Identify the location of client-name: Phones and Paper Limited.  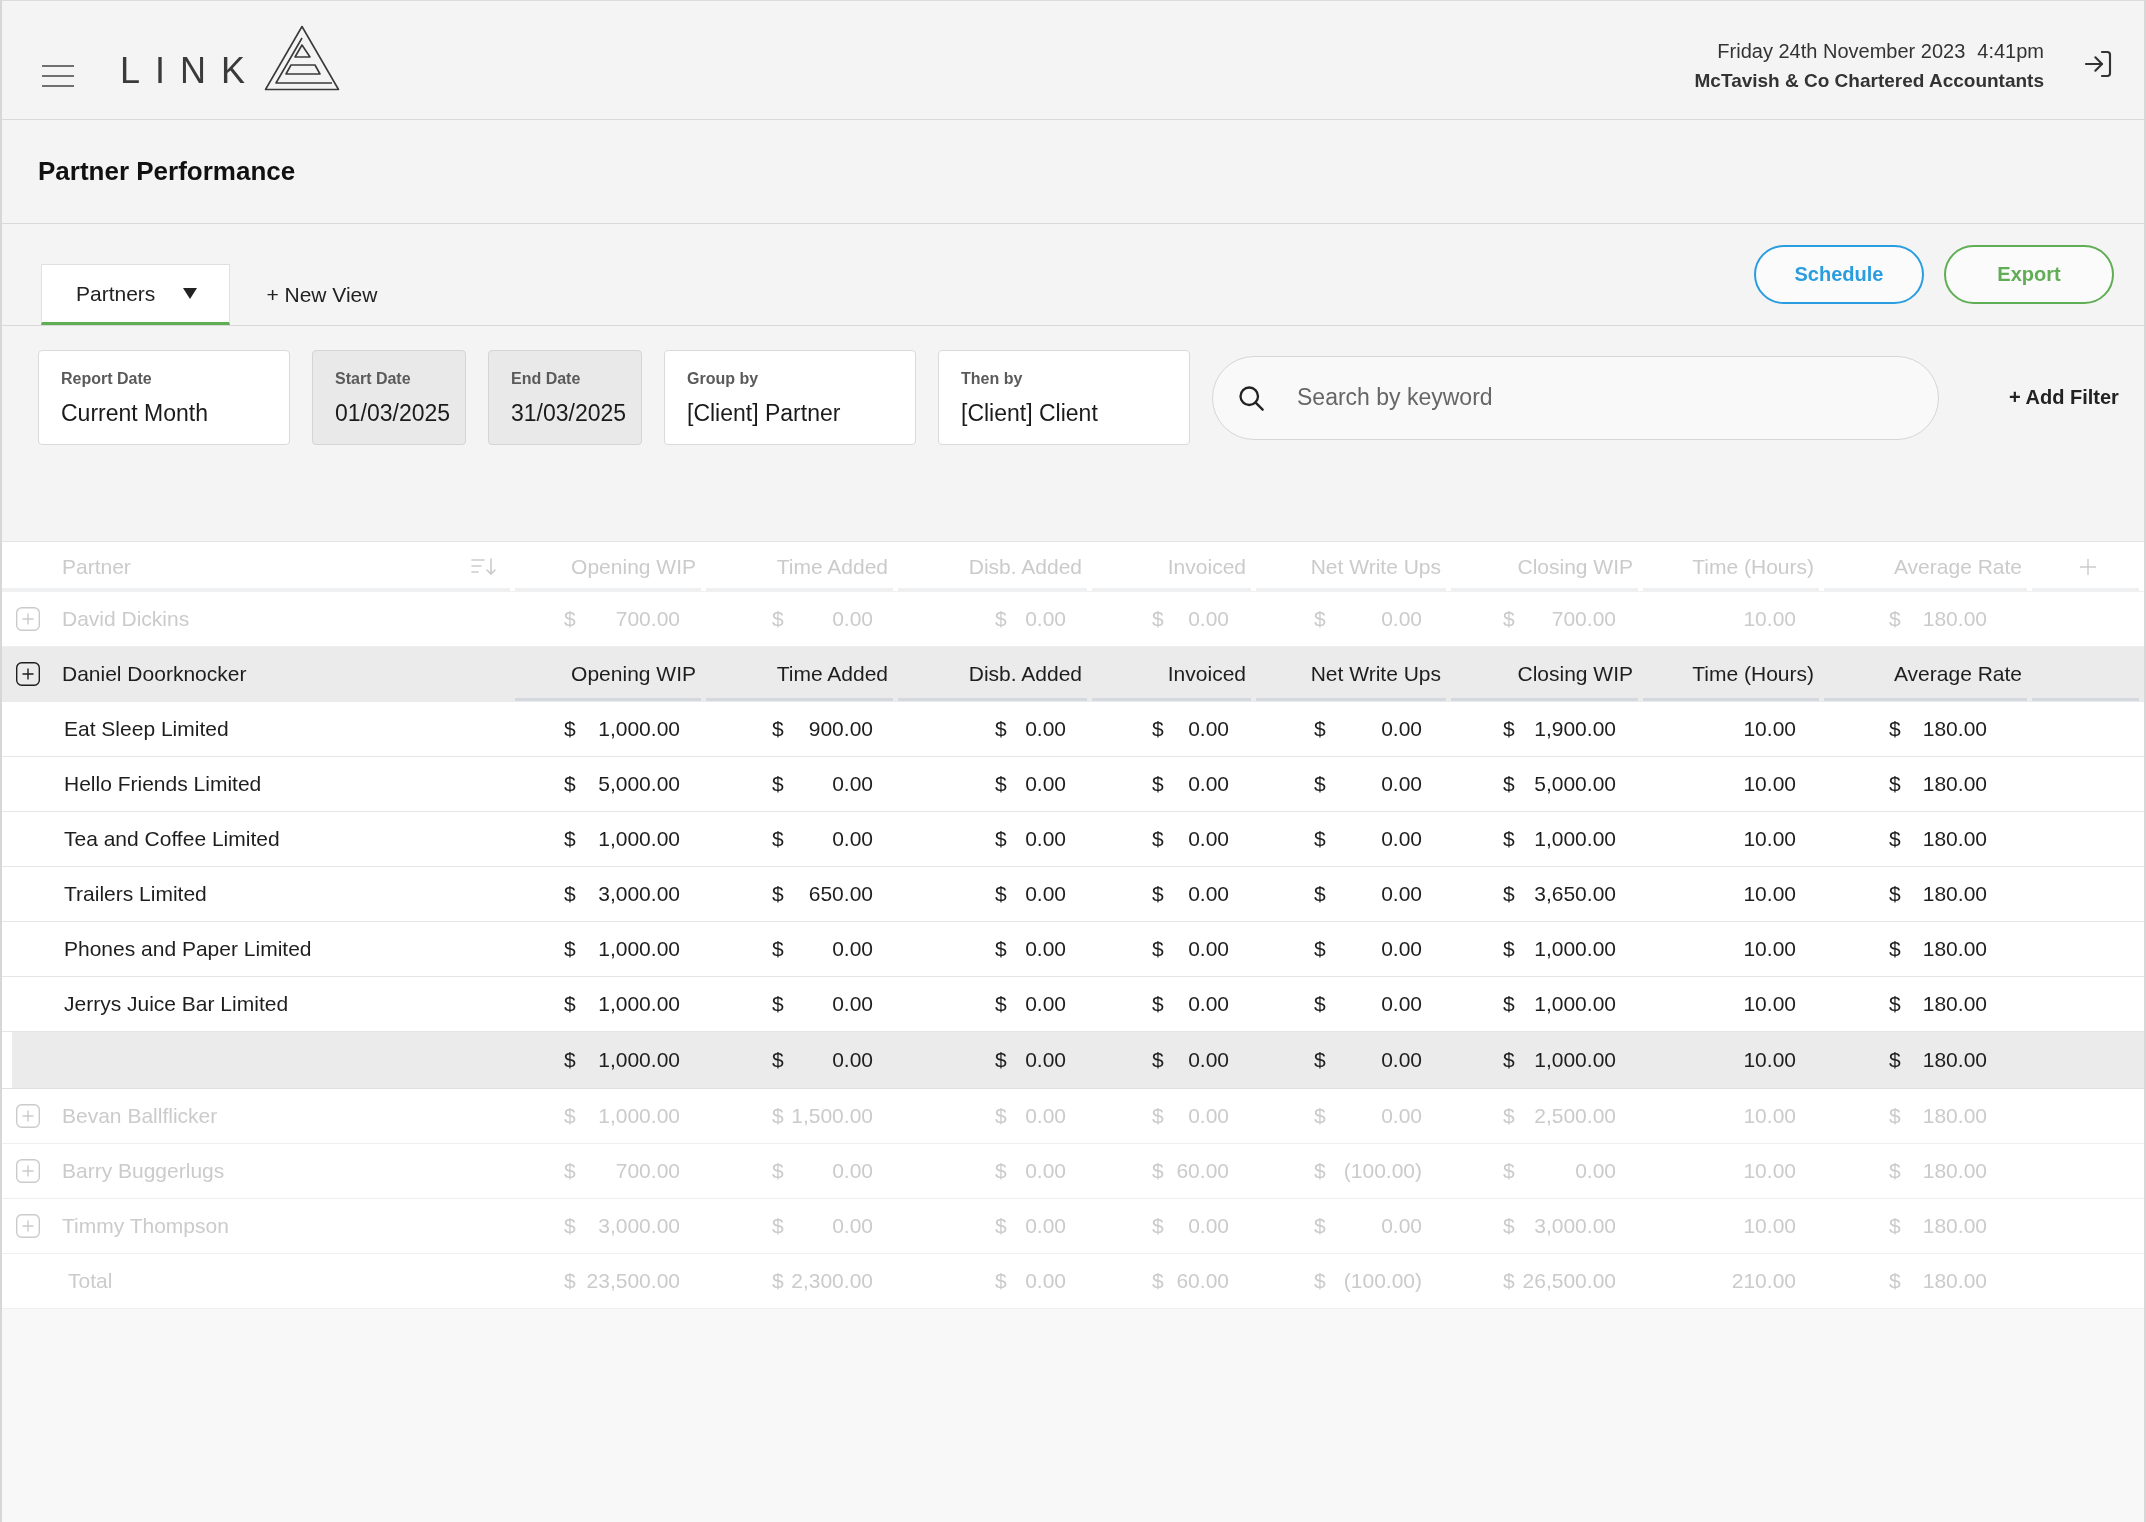
(188, 949).